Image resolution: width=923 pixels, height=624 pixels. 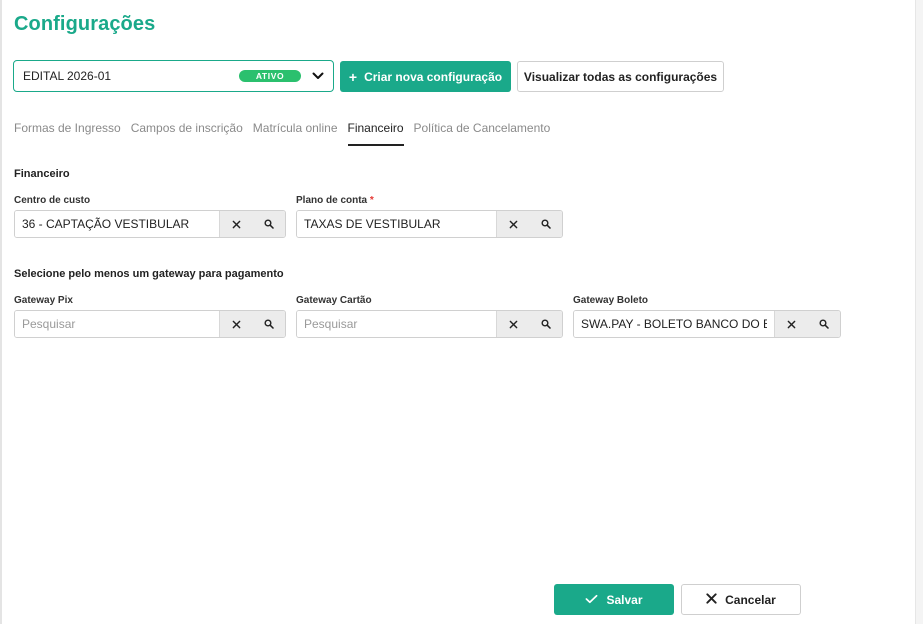 I want to click on centro-custo-label: Centro de custo, so click(x=52, y=200).